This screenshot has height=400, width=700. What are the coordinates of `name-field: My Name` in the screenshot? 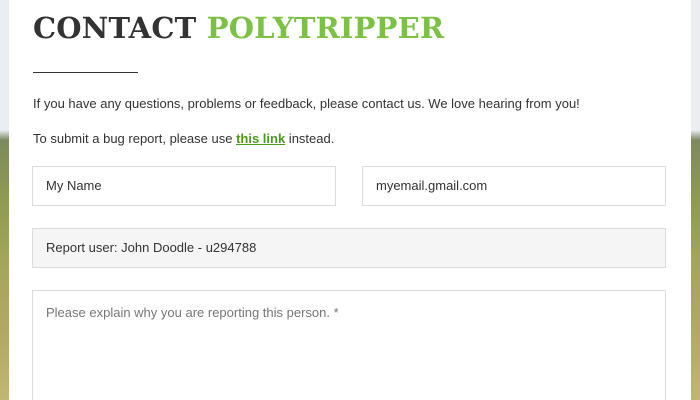 It's located at (184, 186).